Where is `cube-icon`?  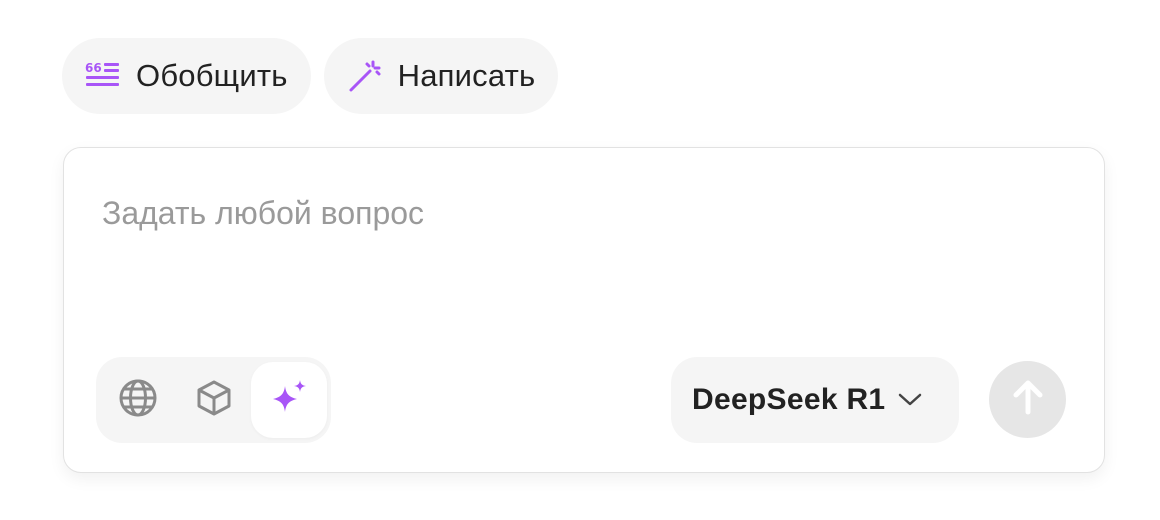 cube-icon is located at coordinates (214, 400).